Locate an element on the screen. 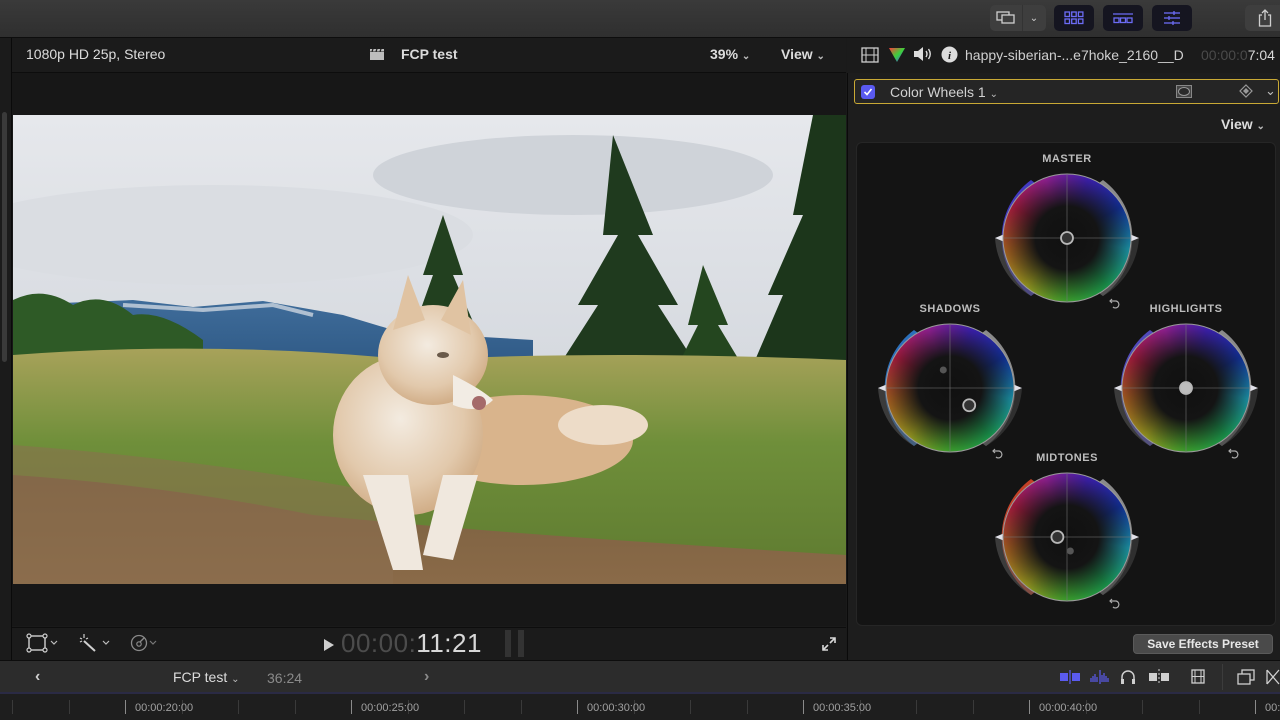 This screenshot has width=1280, height=720. inspector-toggle-button is located at coordinates (1172, 18).